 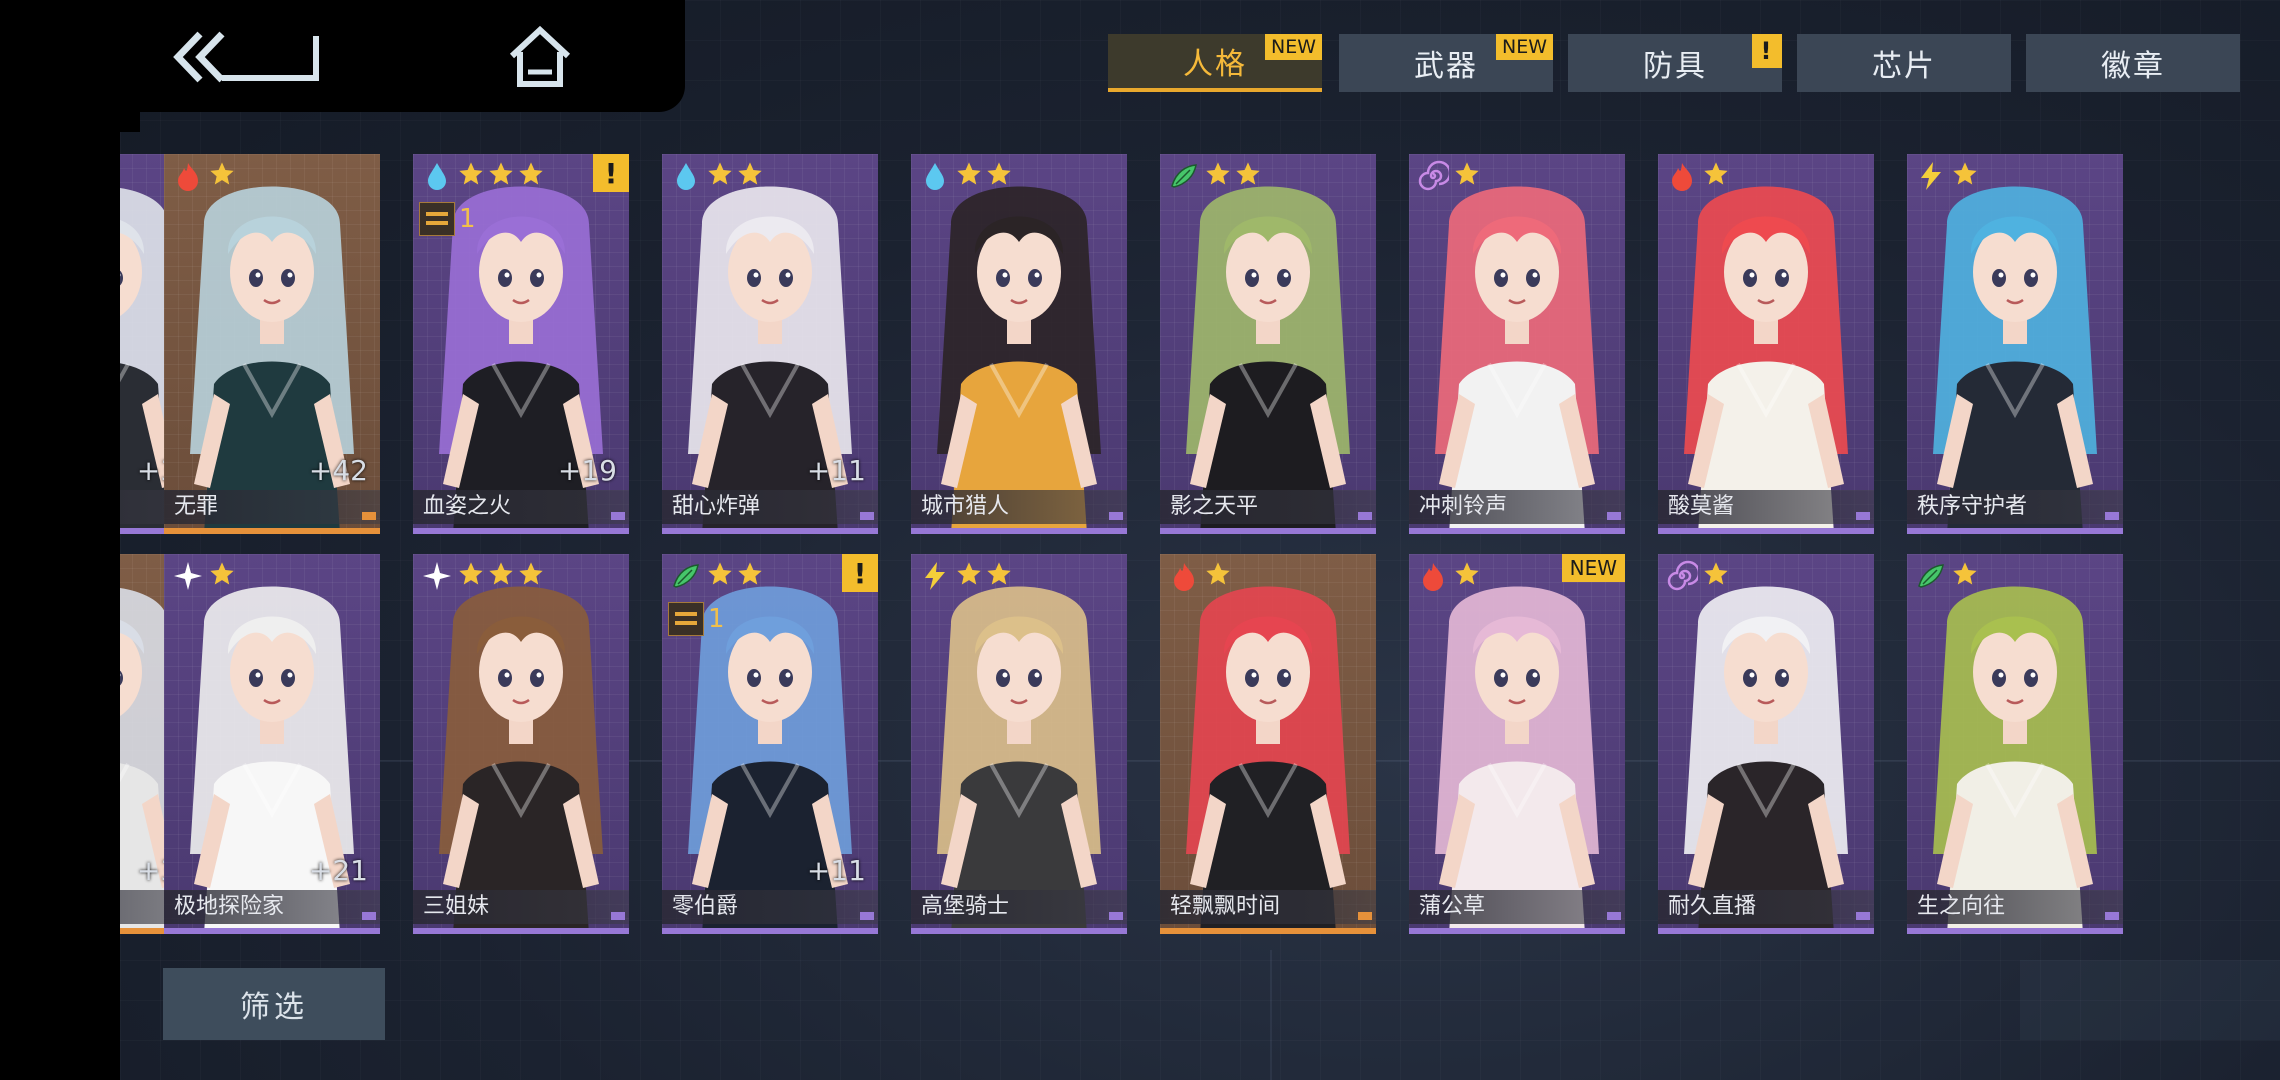 What do you see at coordinates (1271, 1015) in the screenshot?
I see `decor-line` at bounding box center [1271, 1015].